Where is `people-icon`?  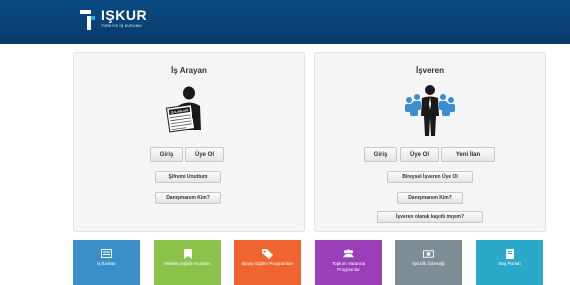
people-icon is located at coordinates (348, 253).